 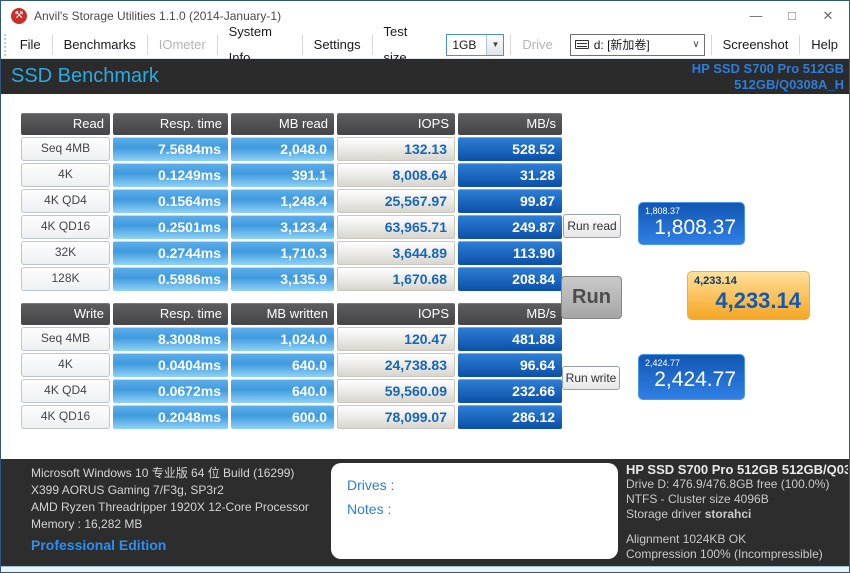 I want to click on write-mb-cell: 600.0, so click(x=282, y=417).